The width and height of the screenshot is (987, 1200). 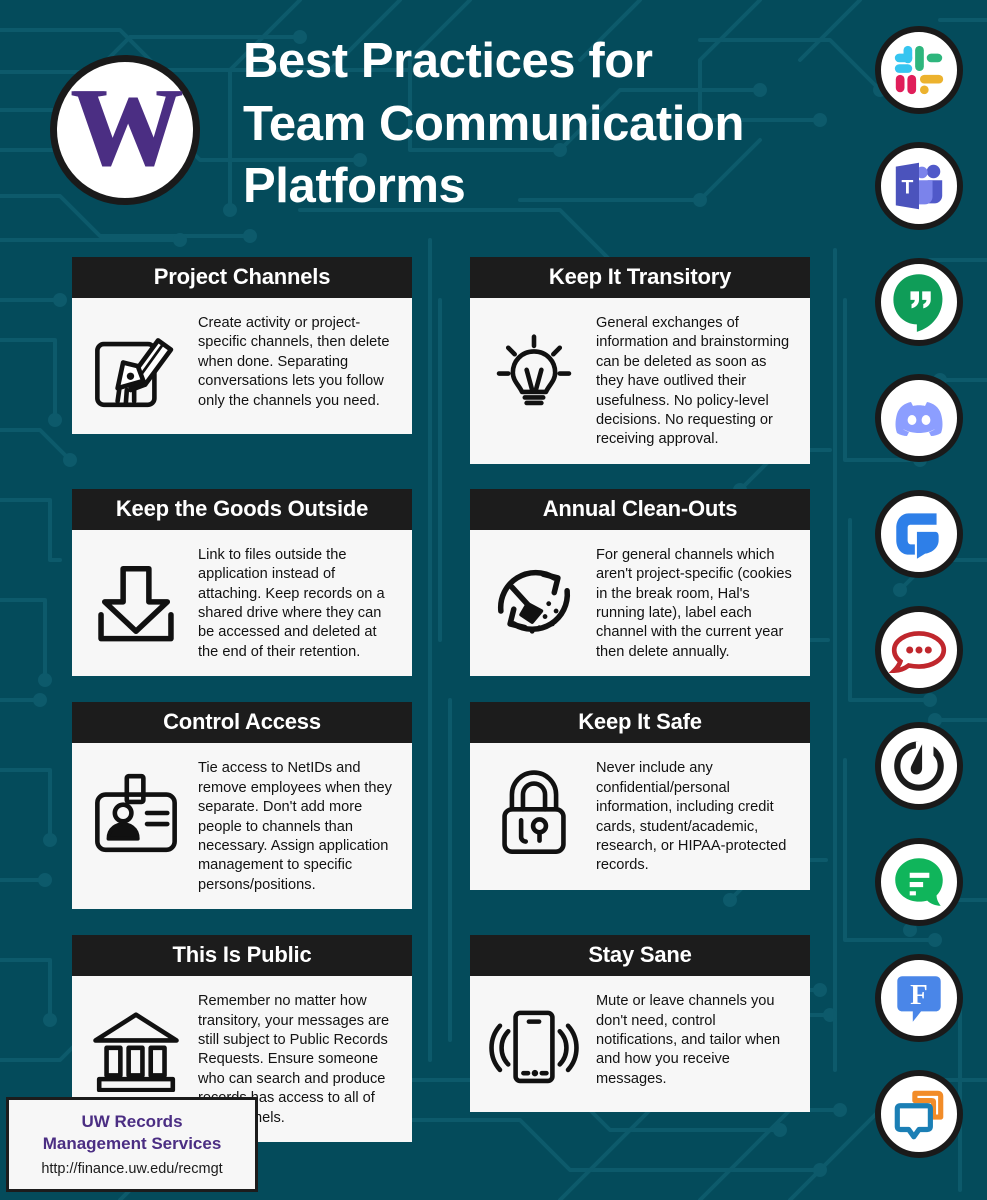 What do you see at coordinates (136, 600) in the screenshot?
I see `download-arrow-icon` at bounding box center [136, 600].